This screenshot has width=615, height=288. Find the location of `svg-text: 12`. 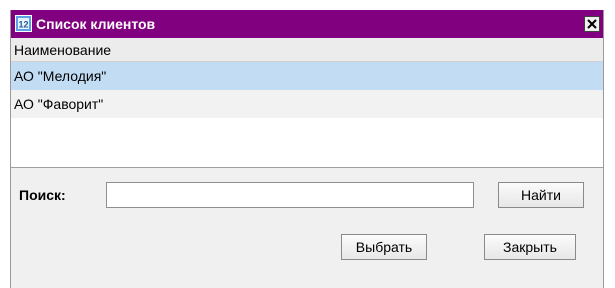

svg-text: 12 is located at coordinates (23, 25).